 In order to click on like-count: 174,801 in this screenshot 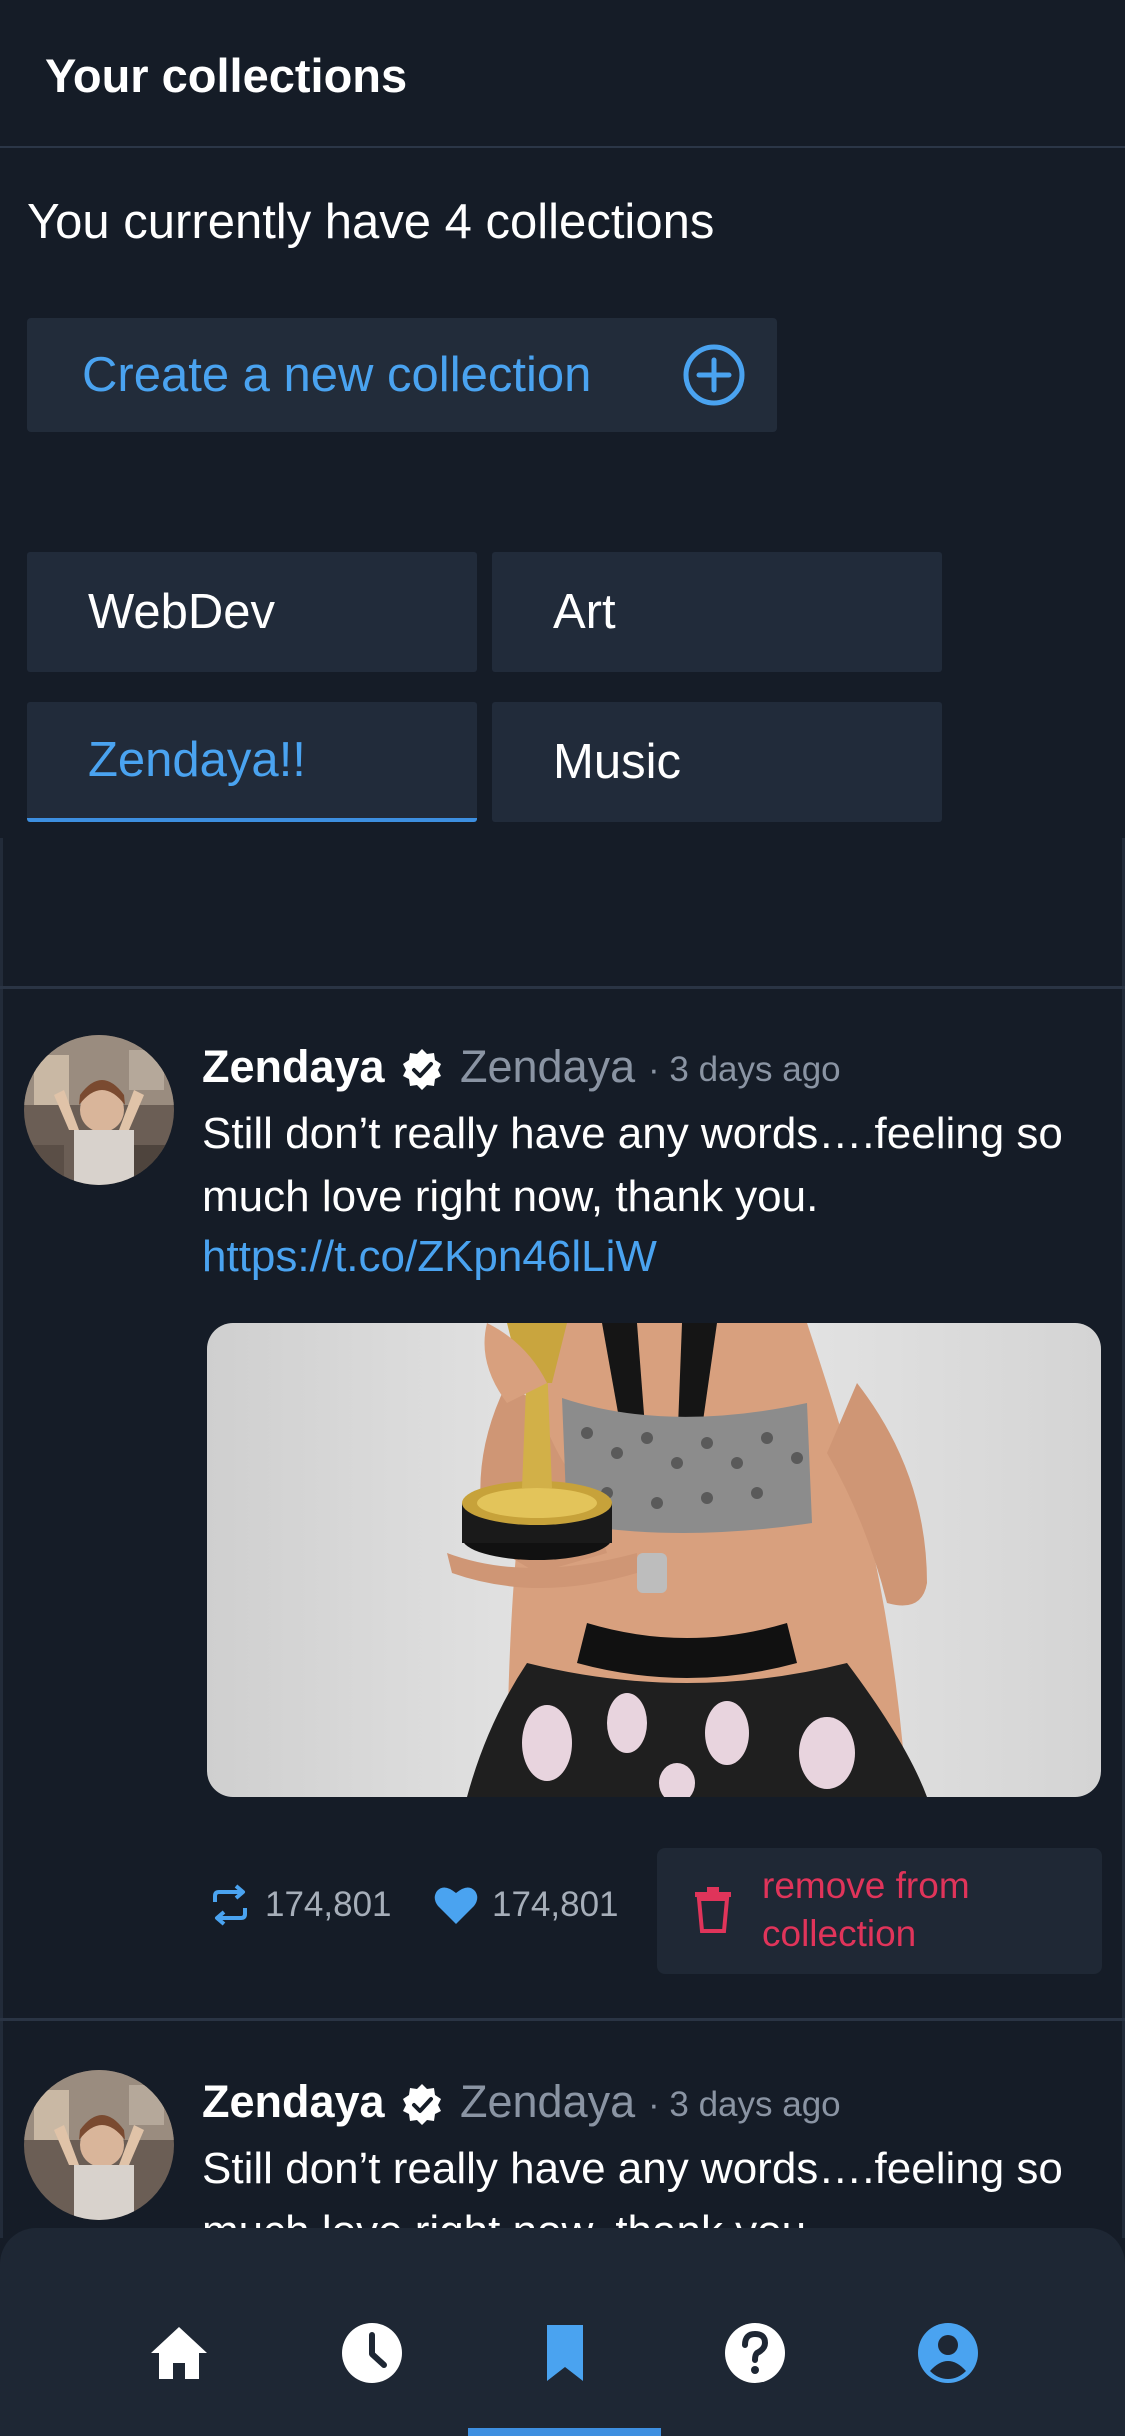, I will do `click(525, 1905)`.